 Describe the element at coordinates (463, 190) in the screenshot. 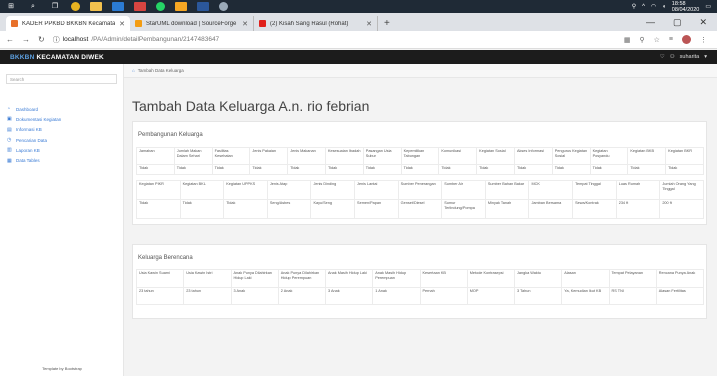

I see `column-header: Sumber Air` at that location.